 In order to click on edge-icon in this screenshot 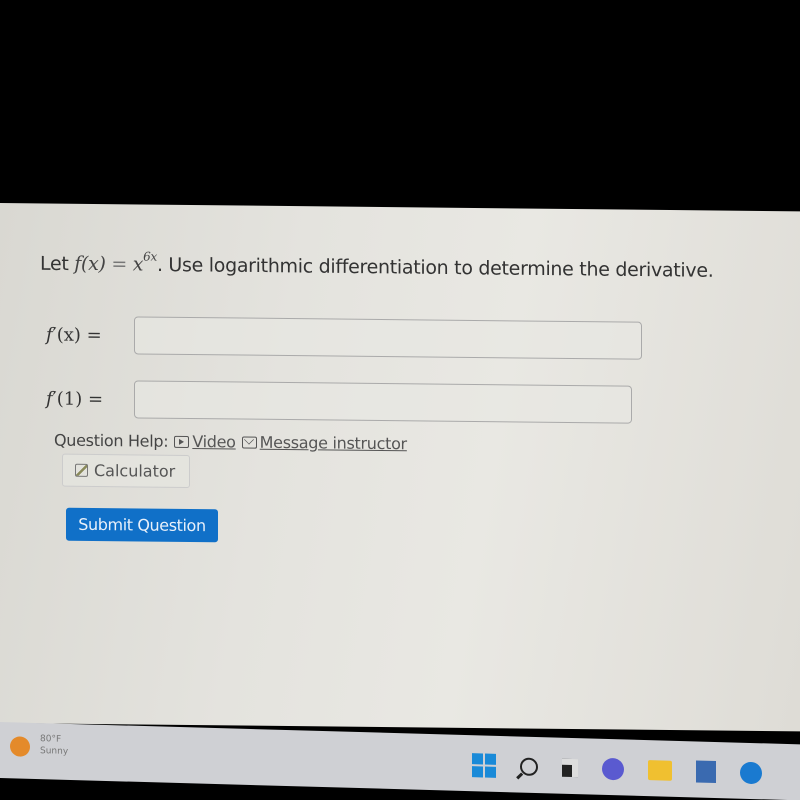, I will do `click(751, 773)`.